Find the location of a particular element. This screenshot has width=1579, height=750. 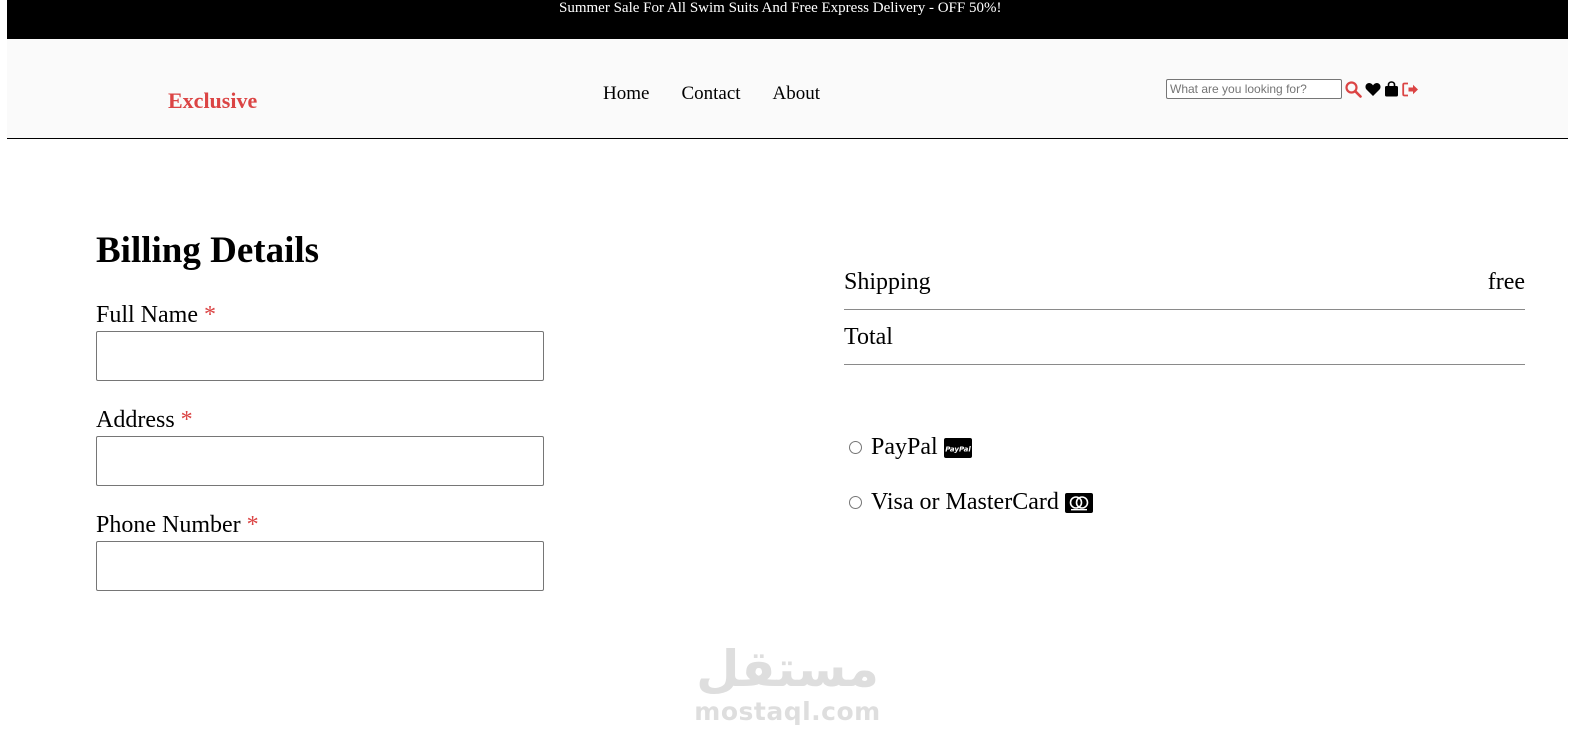

mastercard-icon is located at coordinates (1078, 502).